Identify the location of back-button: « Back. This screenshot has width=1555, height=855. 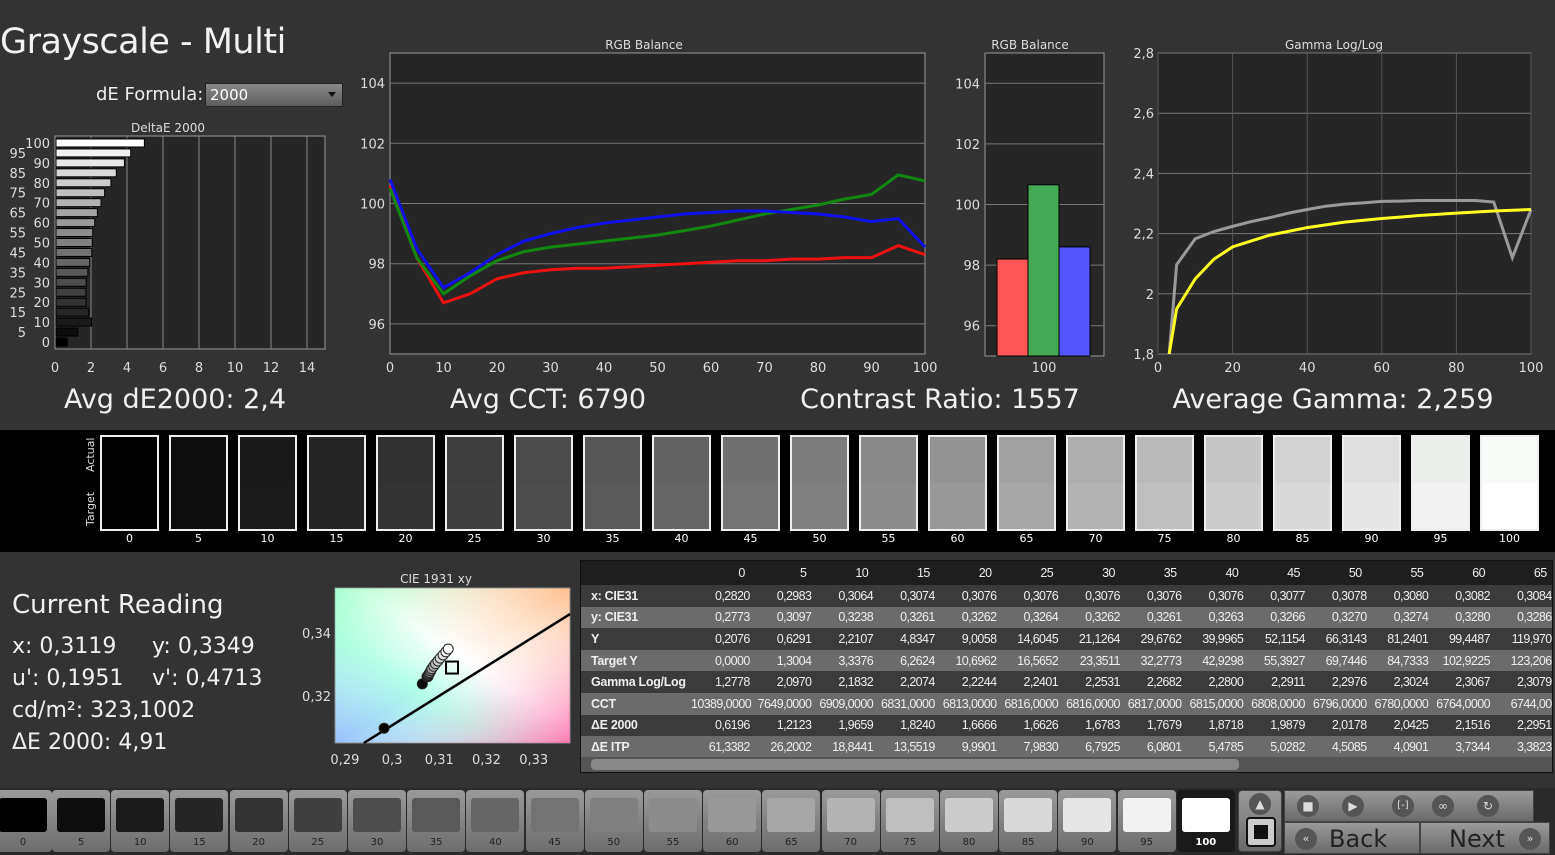
(1352, 838).